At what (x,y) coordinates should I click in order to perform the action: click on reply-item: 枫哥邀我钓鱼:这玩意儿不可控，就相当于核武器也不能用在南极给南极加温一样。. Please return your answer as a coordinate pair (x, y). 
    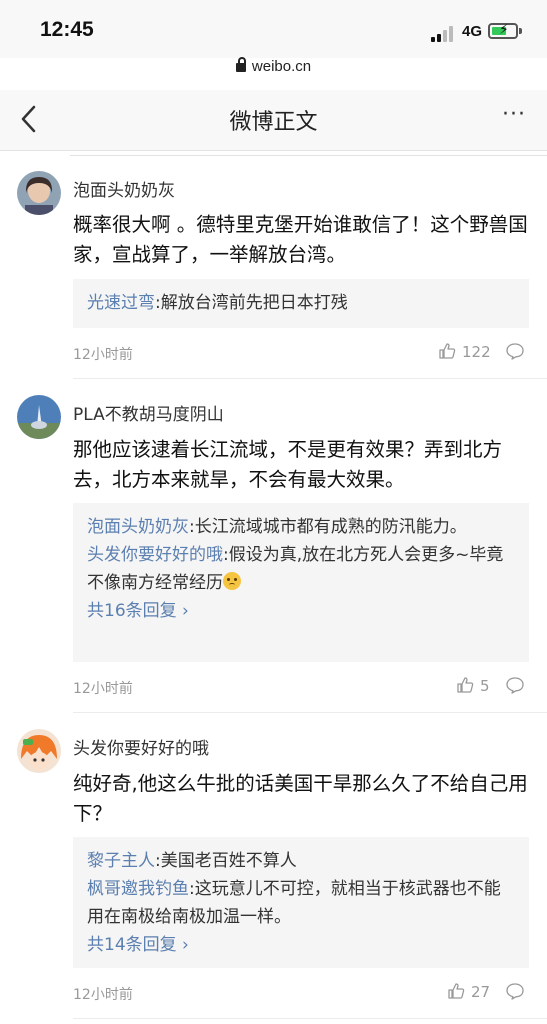
    Looking at the image, I should click on (301, 903).